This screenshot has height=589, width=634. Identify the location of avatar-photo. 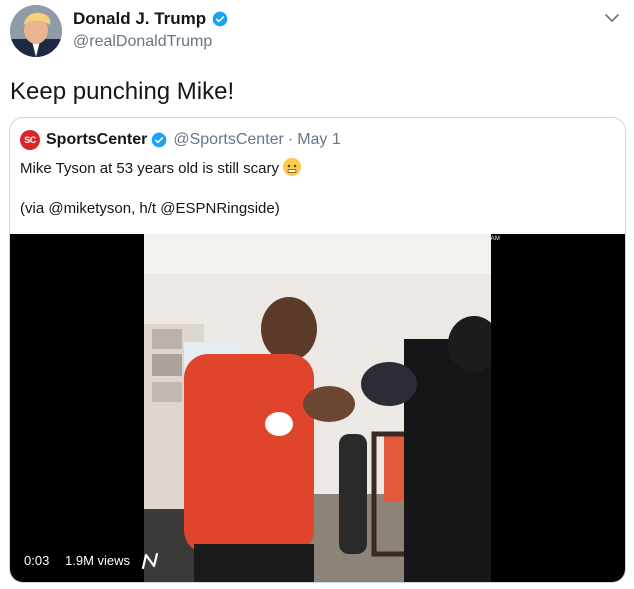
(36, 31).